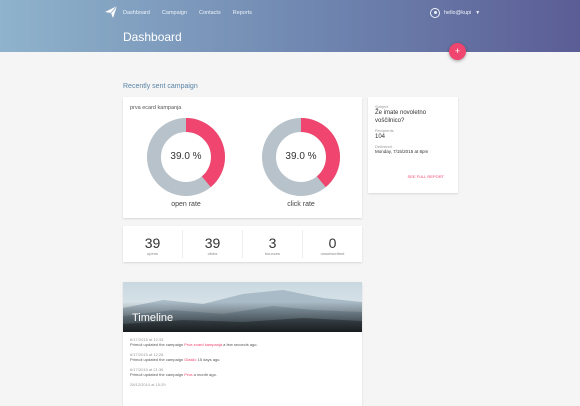  What do you see at coordinates (212, 253) in the screenshot?
I see `stat-label: clicks` at bounding box center [212, 253].